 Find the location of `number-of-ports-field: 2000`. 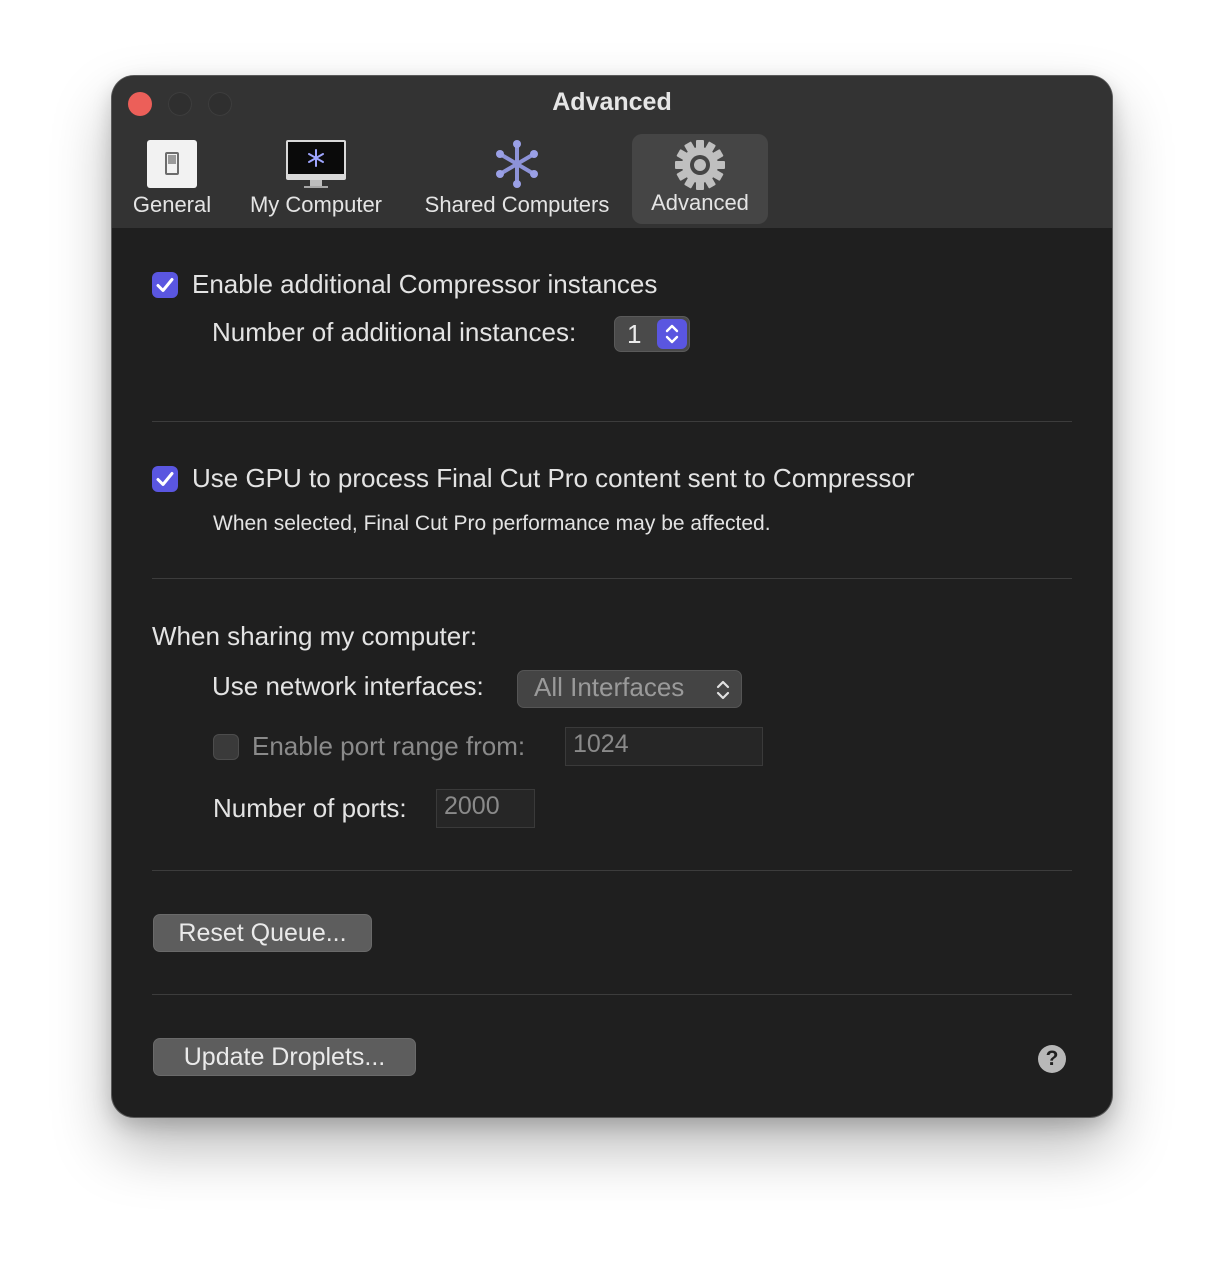

number-of-ports-field: 2000 is located at coordinates (485, 808).